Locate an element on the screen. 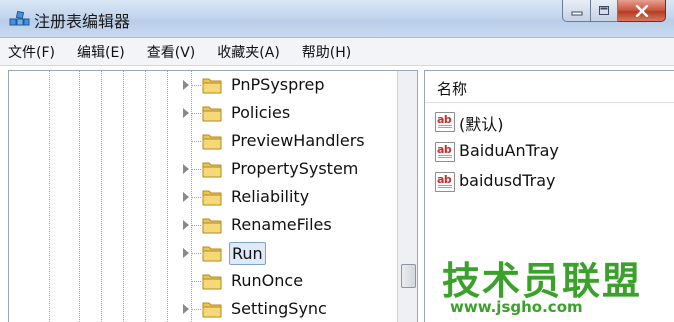  minimize-button is located at coordinates (576, 11).